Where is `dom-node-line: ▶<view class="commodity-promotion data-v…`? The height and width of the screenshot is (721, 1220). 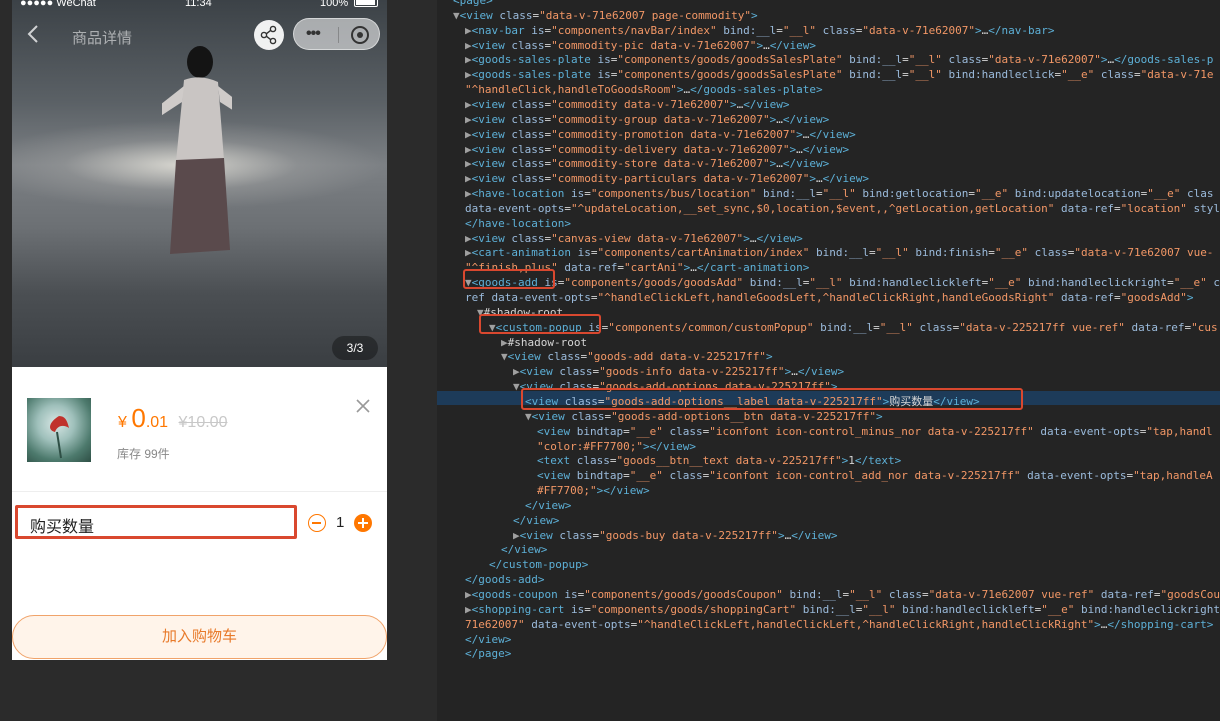 dom-node-line: ▶<view class="commodity-promotion data-v… is located at coordinates (660, 135).